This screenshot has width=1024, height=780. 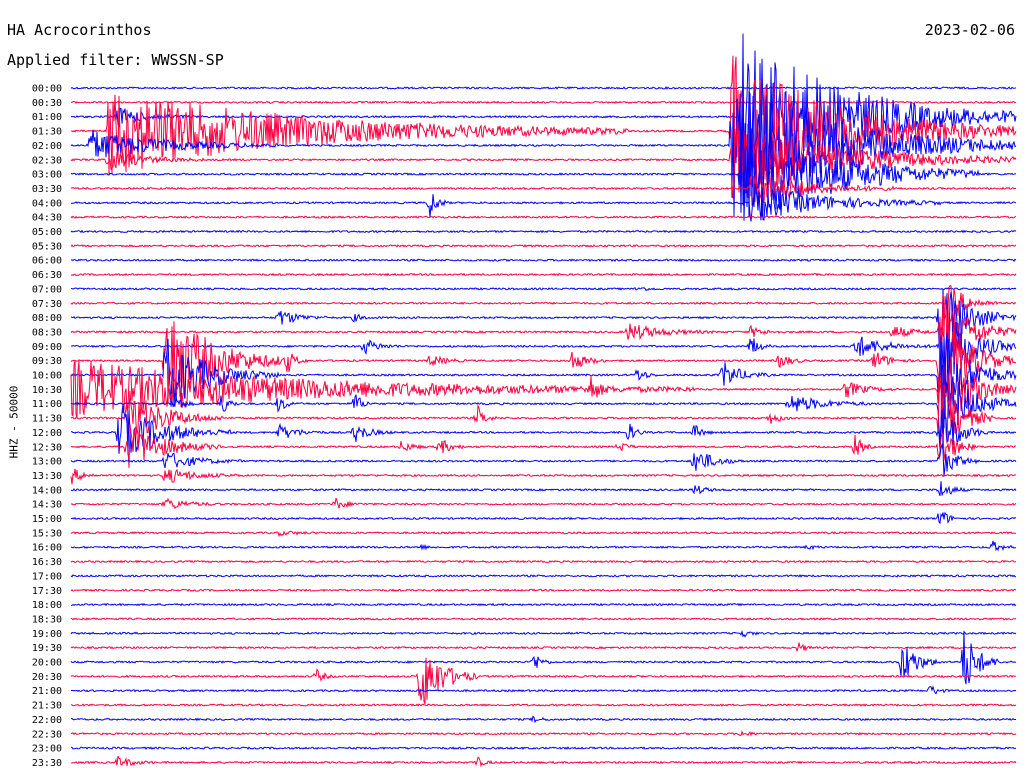 What do you see at coordinates (47, 261) in the screenshot?
I see `row-time-label: 06:00` at bounding box center [47, 261].